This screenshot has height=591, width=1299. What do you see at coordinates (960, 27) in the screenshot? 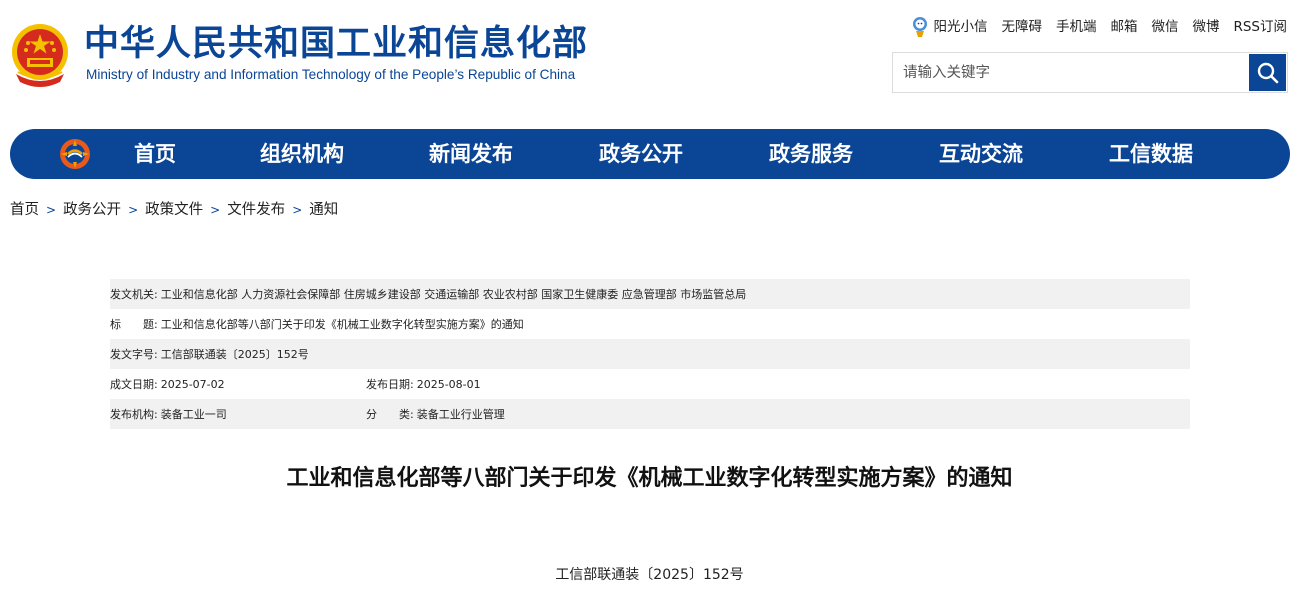
I see `top-link-label: 阳光小信` at bounding box center [960, 27].